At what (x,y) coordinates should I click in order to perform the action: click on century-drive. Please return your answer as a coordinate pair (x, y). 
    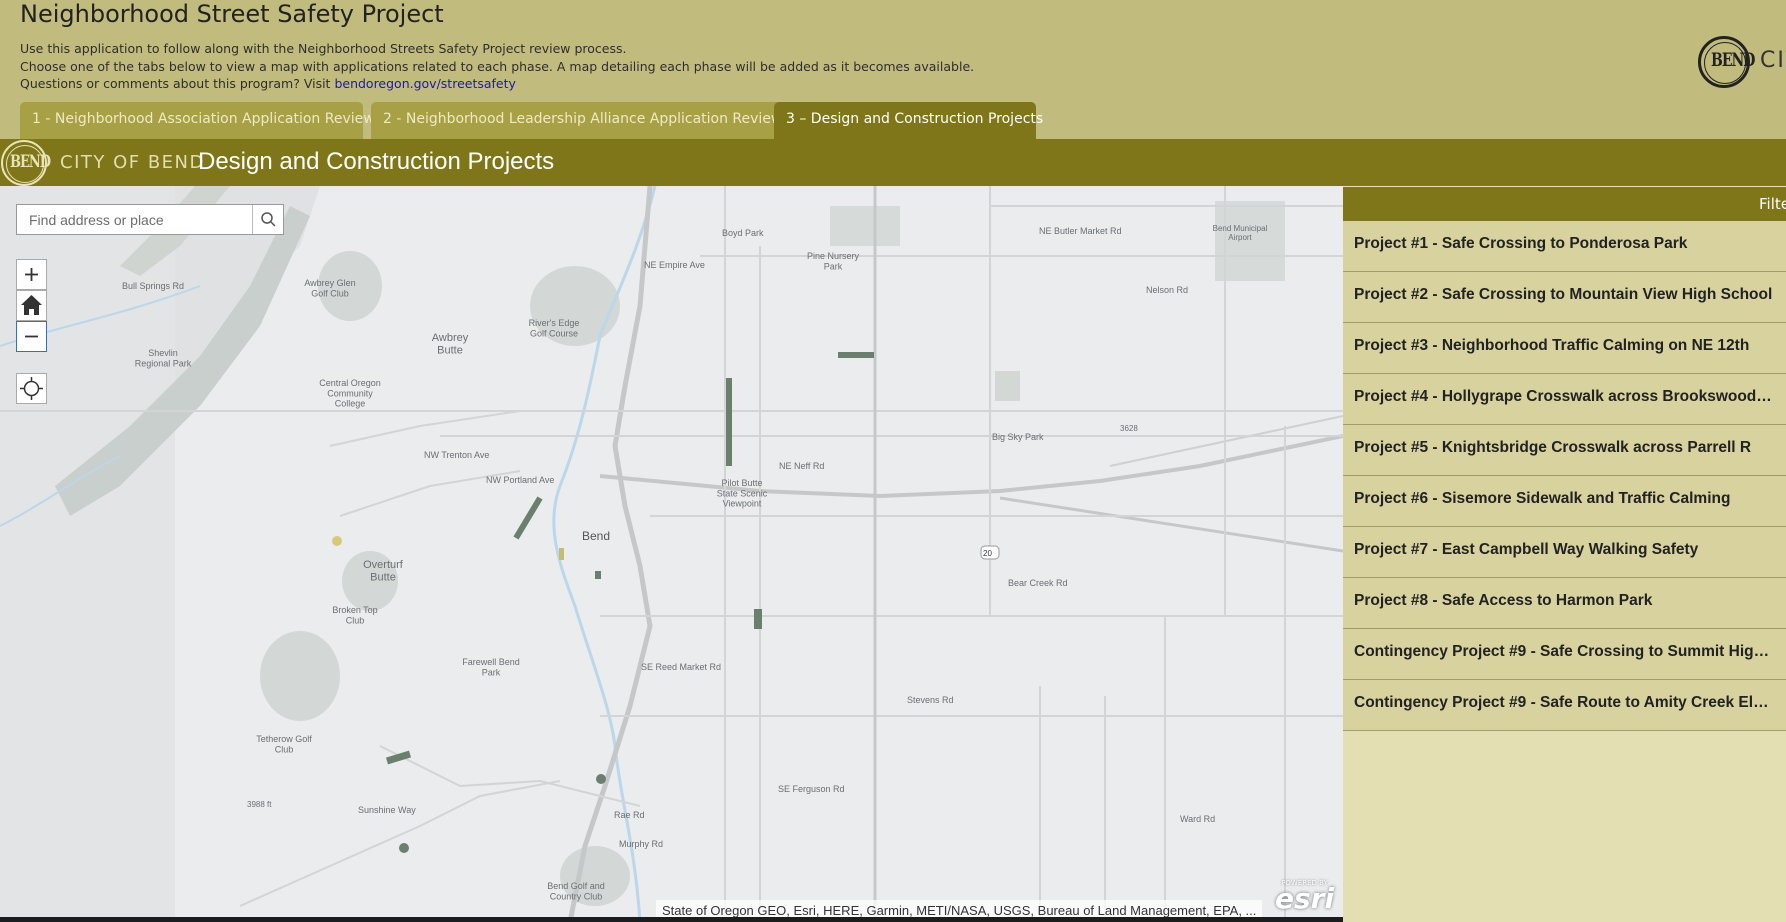
    Looking at the image, I should click on (400, 843).